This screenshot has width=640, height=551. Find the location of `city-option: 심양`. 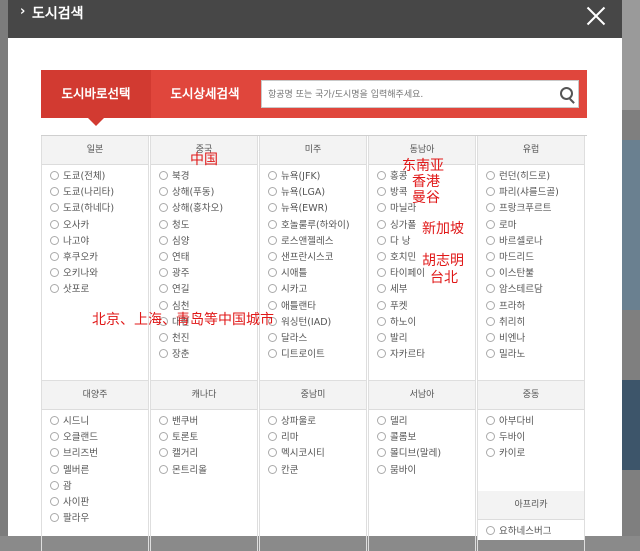

city-option: 심양 is located at coordinates (208, 242).